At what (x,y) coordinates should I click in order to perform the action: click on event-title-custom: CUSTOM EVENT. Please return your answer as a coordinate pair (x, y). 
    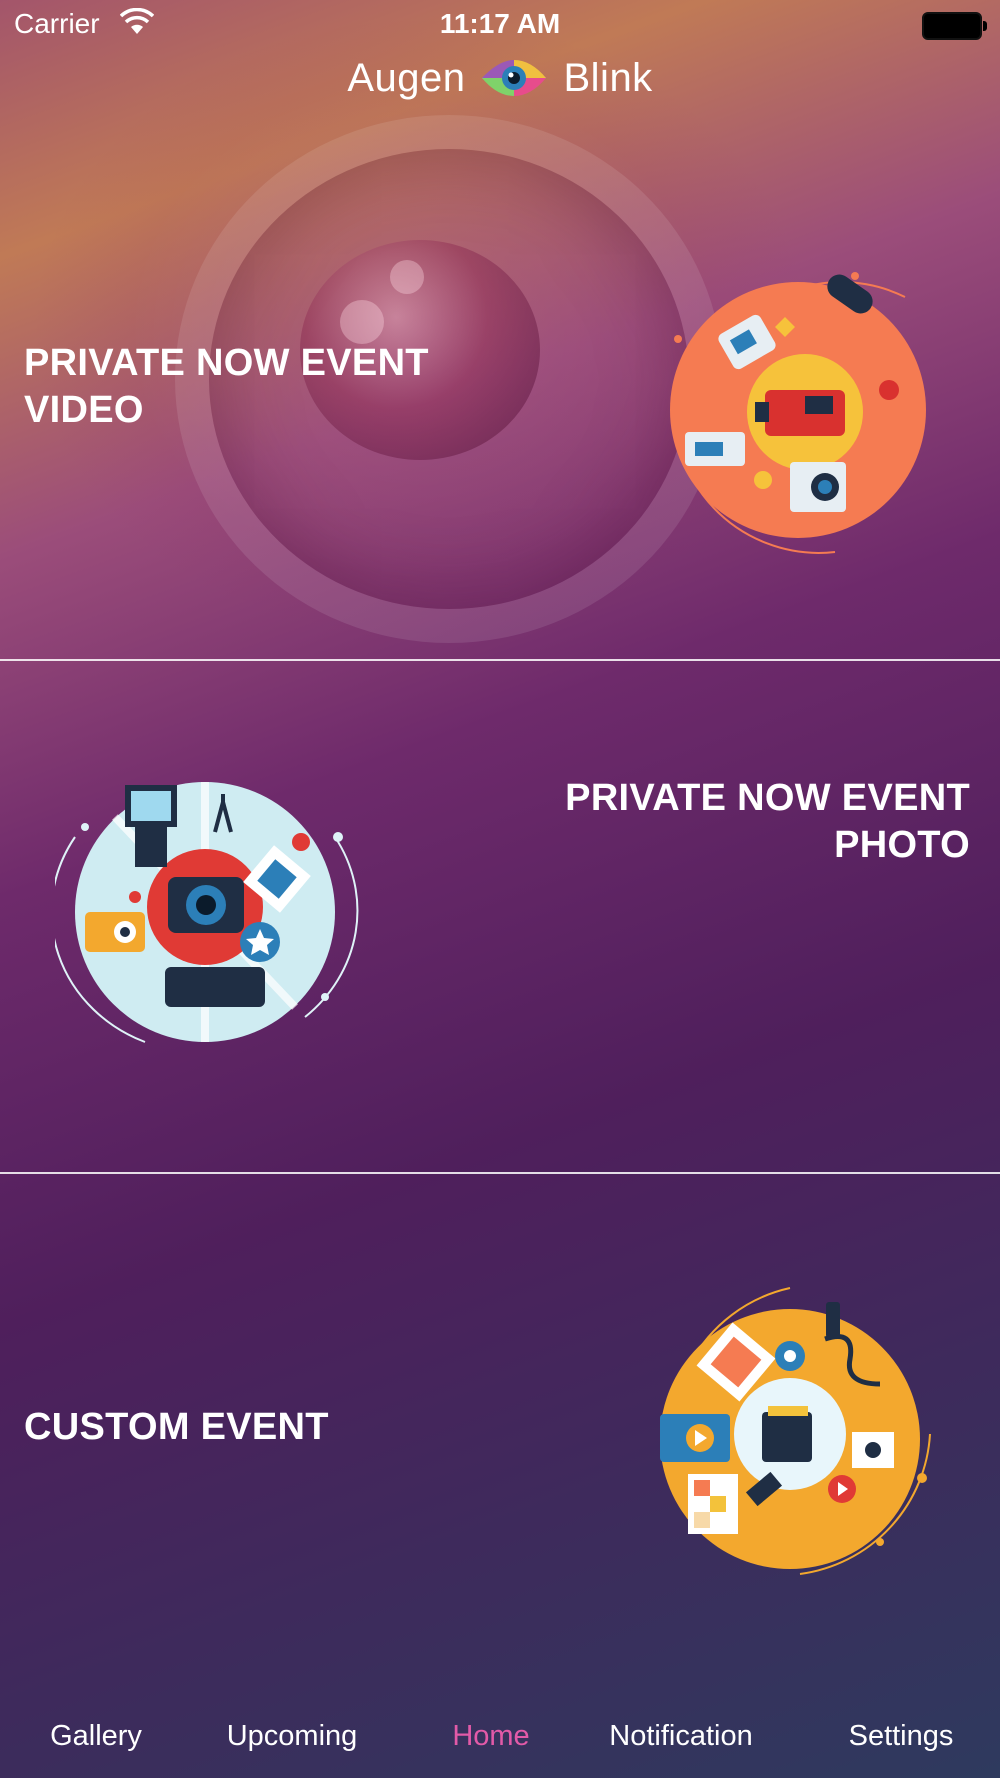
    Looking at the image, I should click on (176, 1427).